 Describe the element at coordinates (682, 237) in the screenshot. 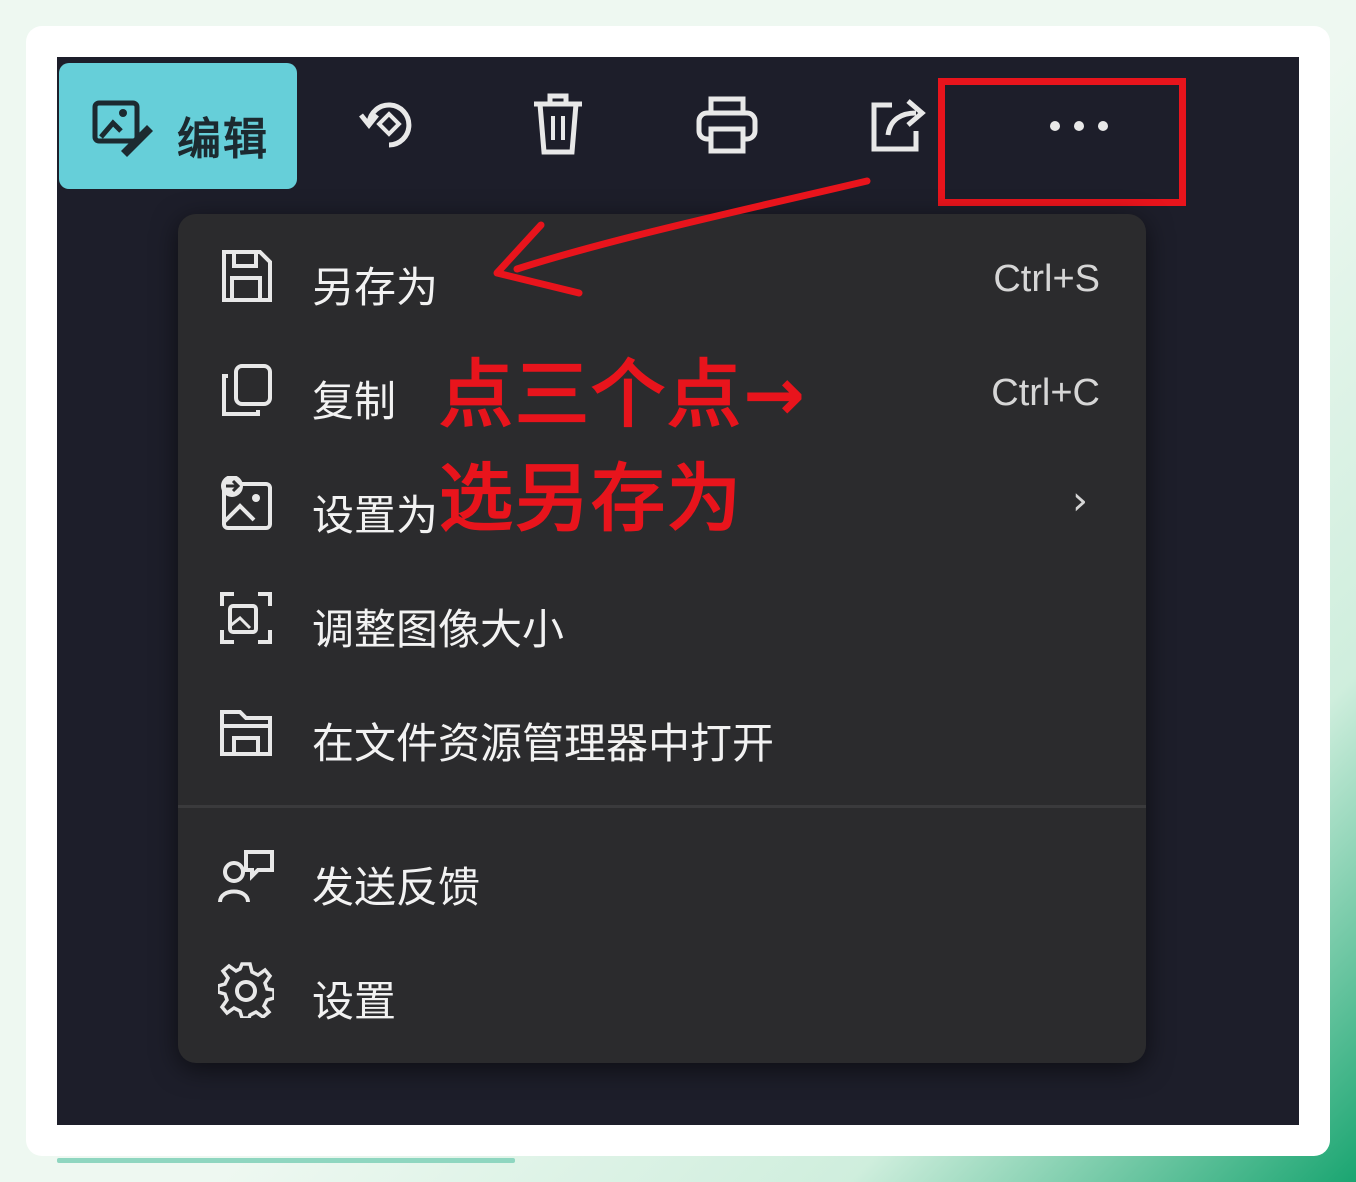

I see `annotation-arrow` at that location.